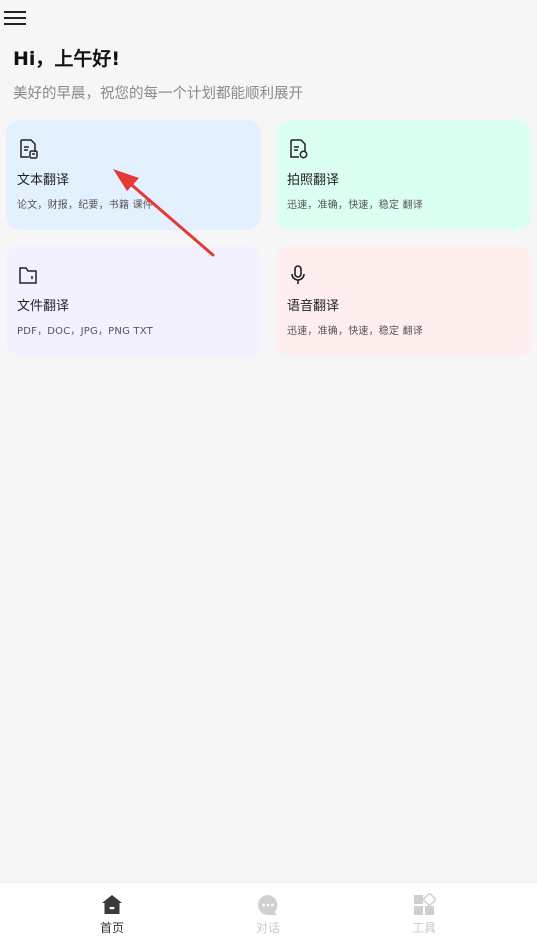 The image size is (537, 940). What do you see at coordinates (28, 275) in the screenshot?
I see `folder-icon` at bounding box center [28, 275].